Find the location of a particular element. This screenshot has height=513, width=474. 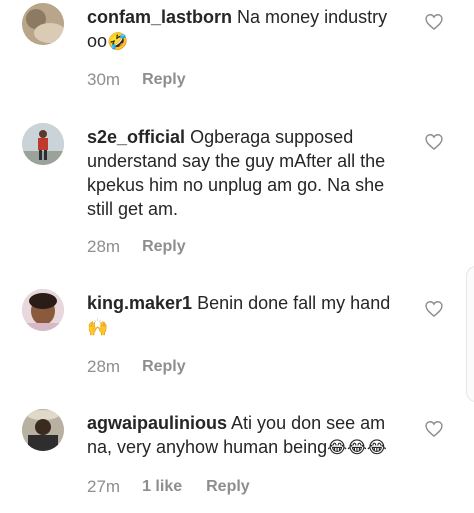

comment-time: 30m is located at coordinates (104, 79).